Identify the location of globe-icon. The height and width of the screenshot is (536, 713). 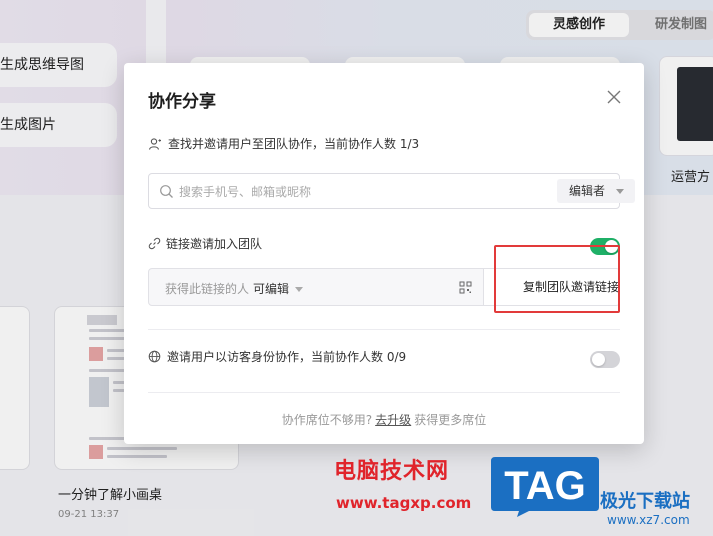
(154, 356).